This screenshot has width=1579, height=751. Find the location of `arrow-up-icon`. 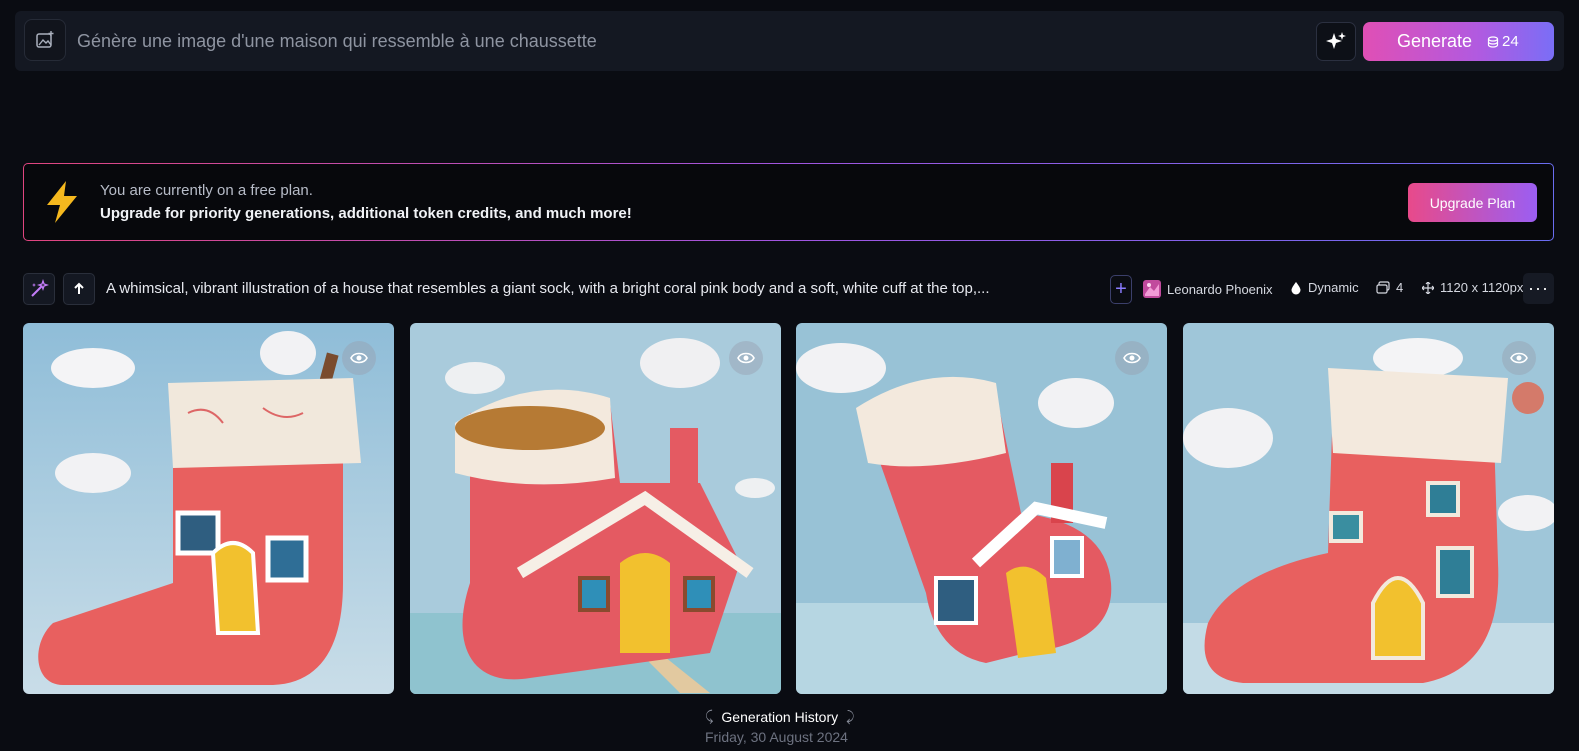

arrow-up-icon is located at coordinates (79, 288).